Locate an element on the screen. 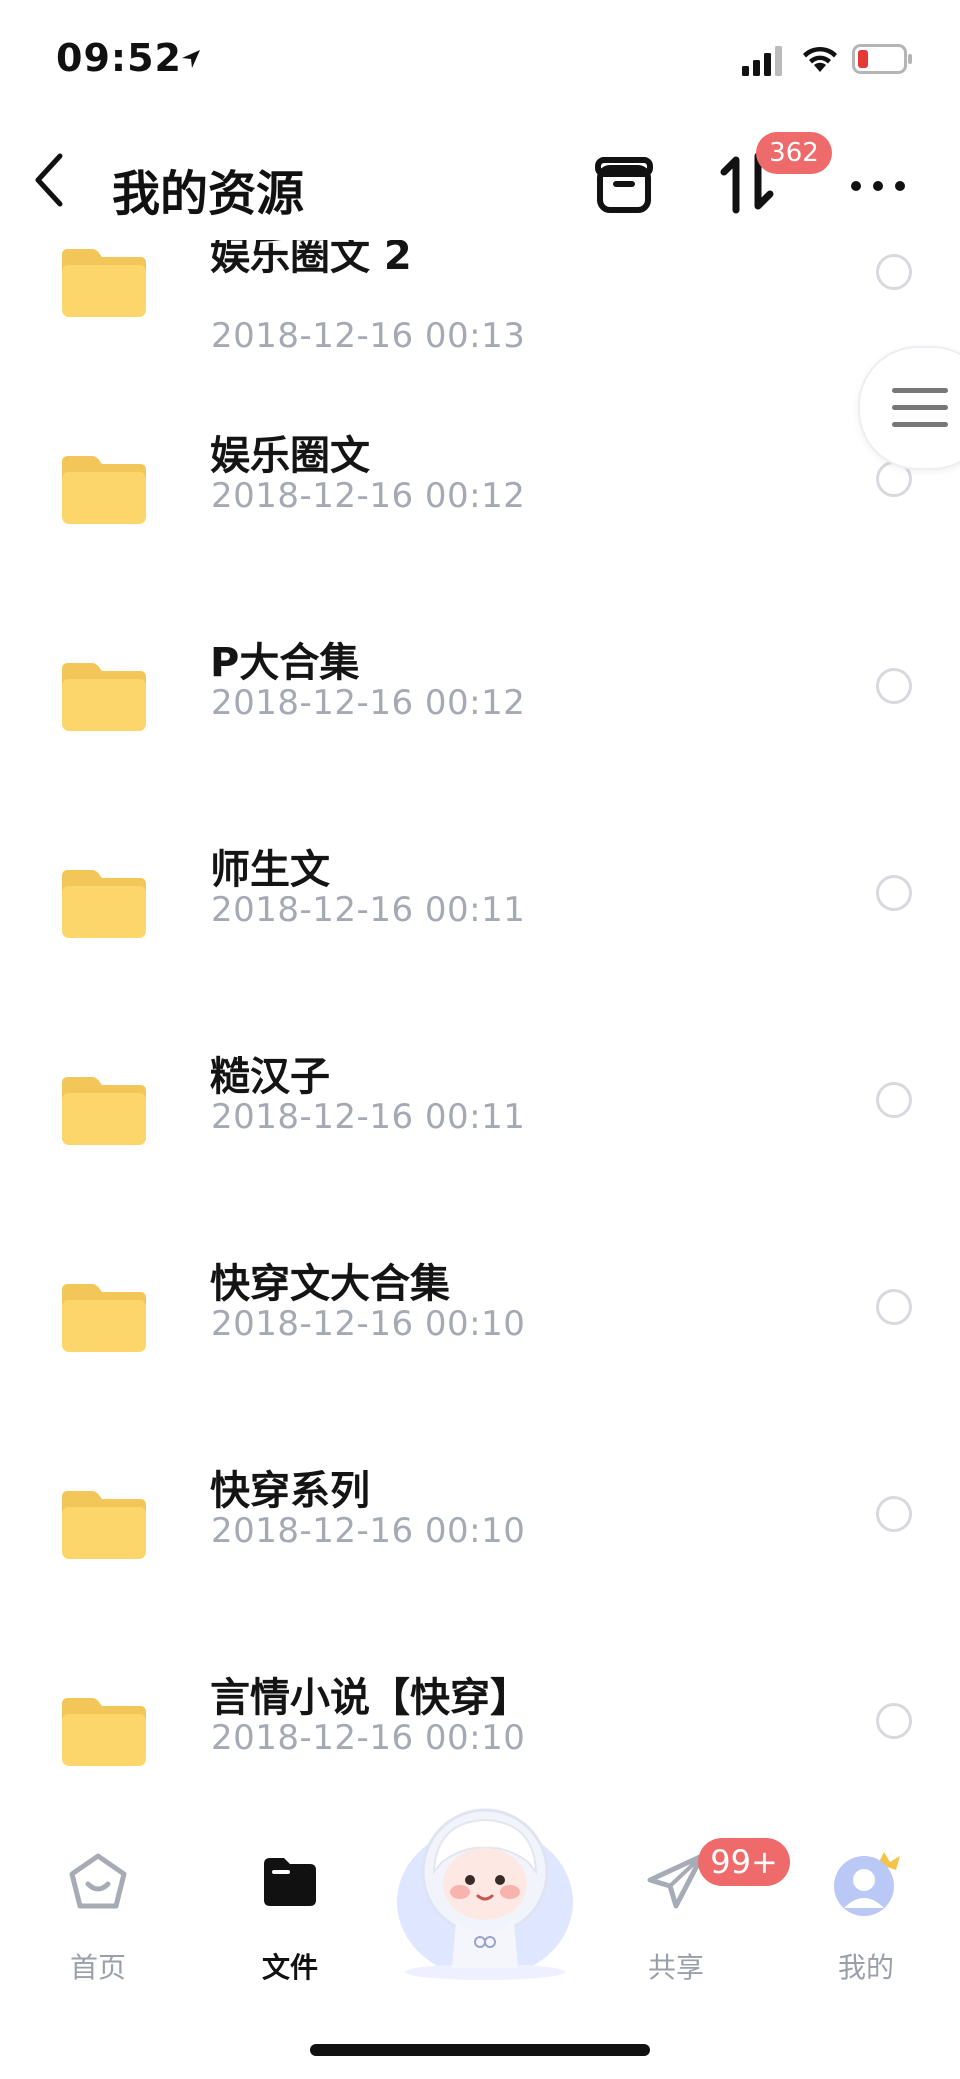  file-row: 娱乐圈文 2018-12-16 00:12 is located at coordinates (480, 443).